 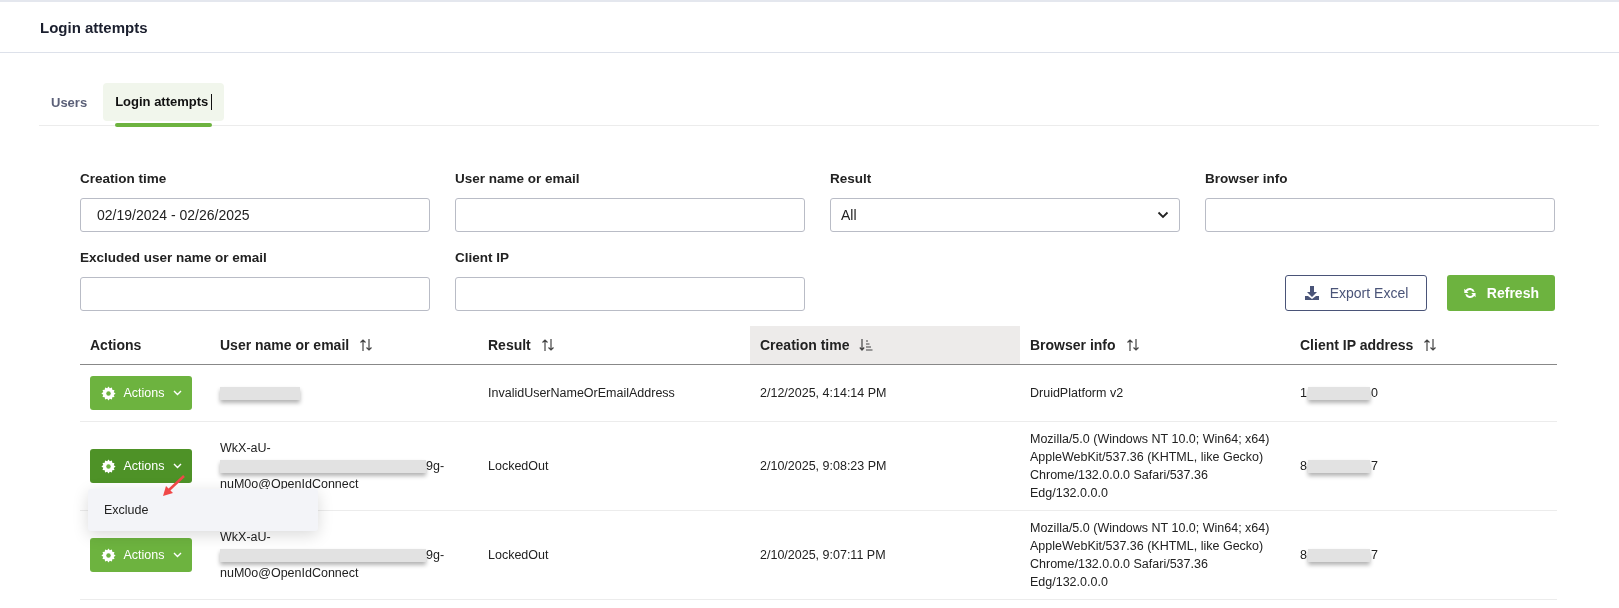 What do you see at coordinates (1155, 345) in the screenshot?
I see `column-header: Browser info` at bounding box center [1155, 345].